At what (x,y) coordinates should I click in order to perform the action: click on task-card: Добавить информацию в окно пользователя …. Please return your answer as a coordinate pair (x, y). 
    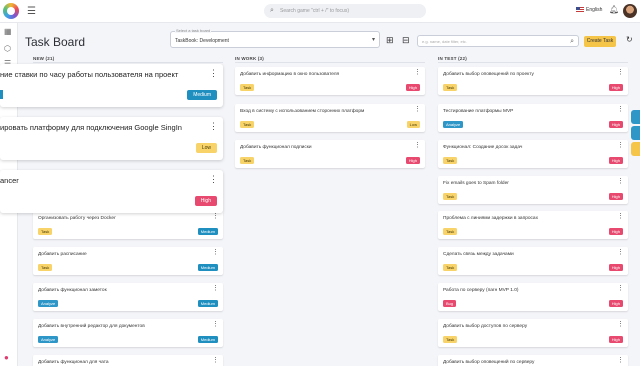
    Looking at the image, I should click on (330, 81).